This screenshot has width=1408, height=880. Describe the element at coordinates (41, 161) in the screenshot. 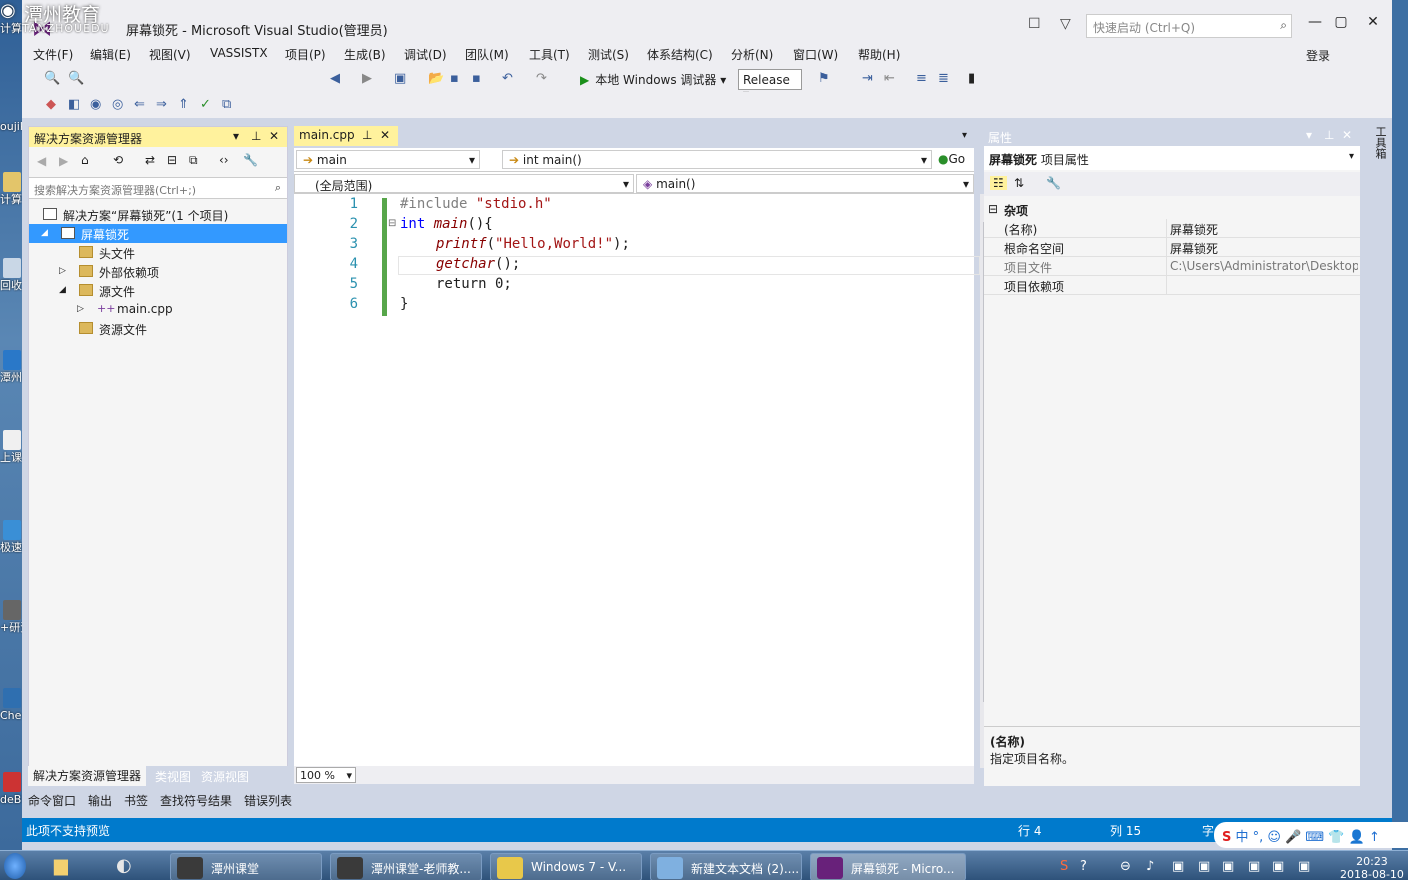

I see `back-icon: ◀` at that location.